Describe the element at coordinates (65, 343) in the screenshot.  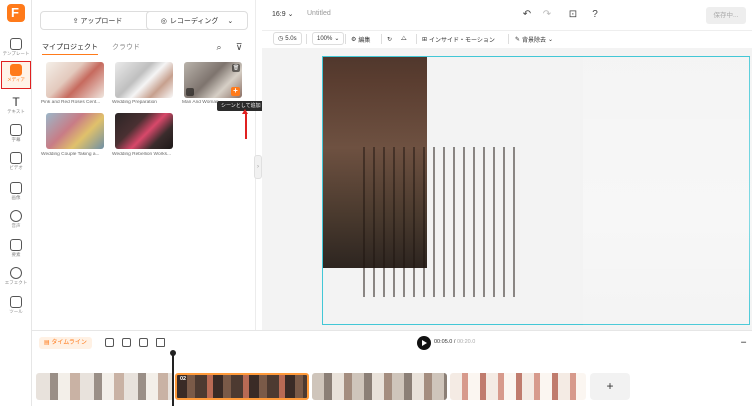
I see `timeline-toggle-button: ▤ タイムライン` at that location.